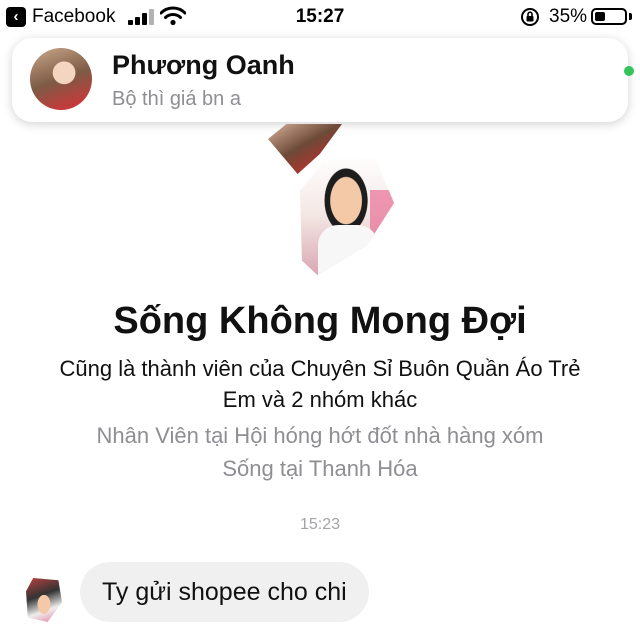 The image size is (640, 640). What do you see at coordinates (568, 16) in the screenshot?
I see `battery-percent: 35%` at bounding box center [568, 16].